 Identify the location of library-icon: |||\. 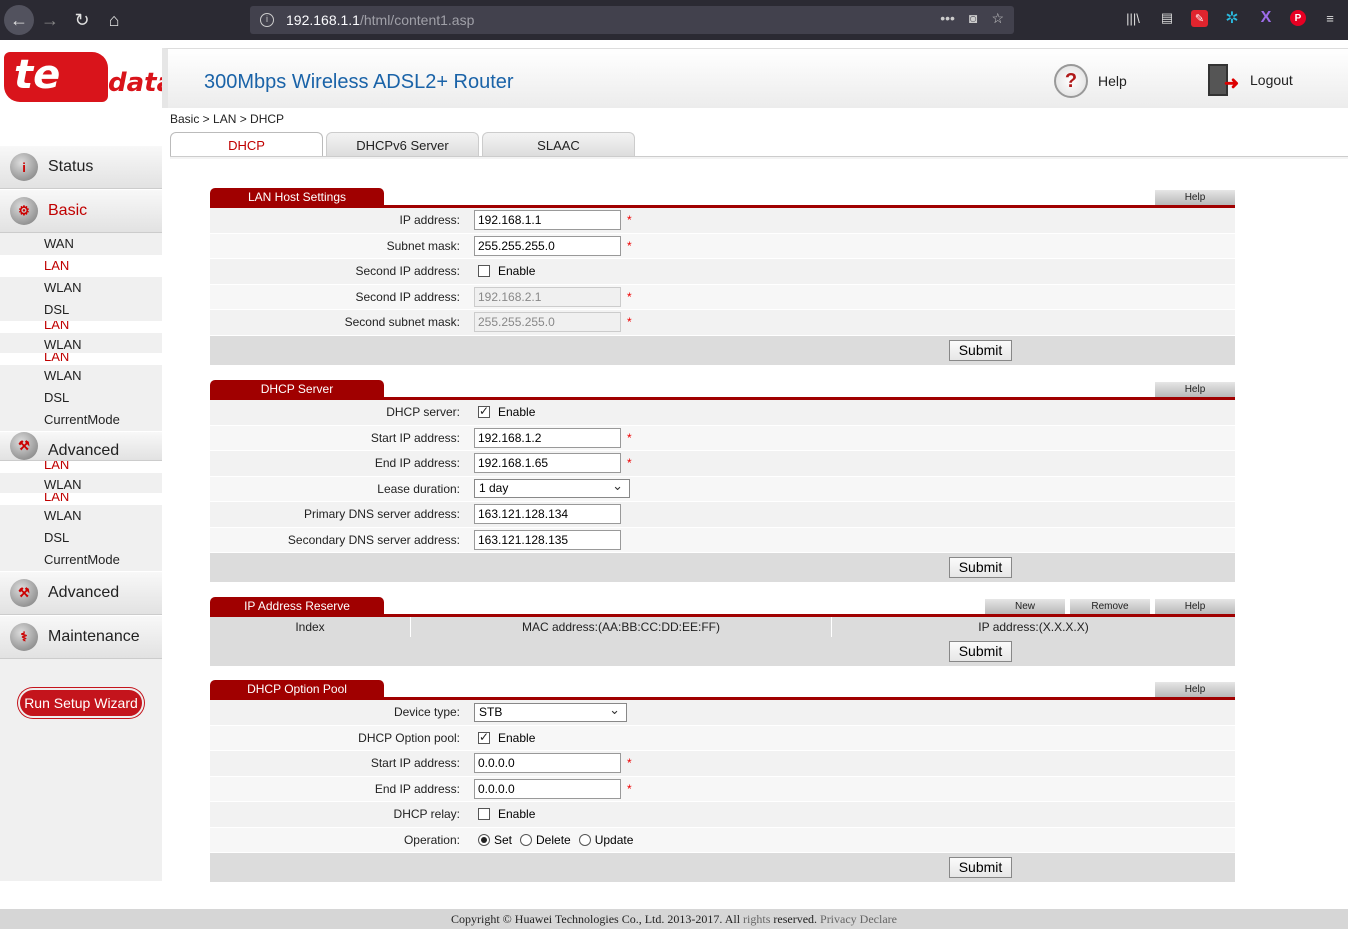
(1133, 18).